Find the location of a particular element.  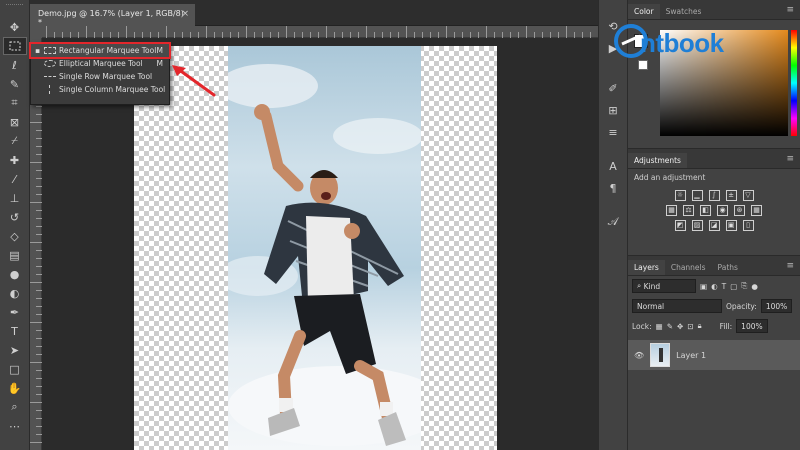

filter-pixel-icon: ▣ is located at coordinates (703, 286).